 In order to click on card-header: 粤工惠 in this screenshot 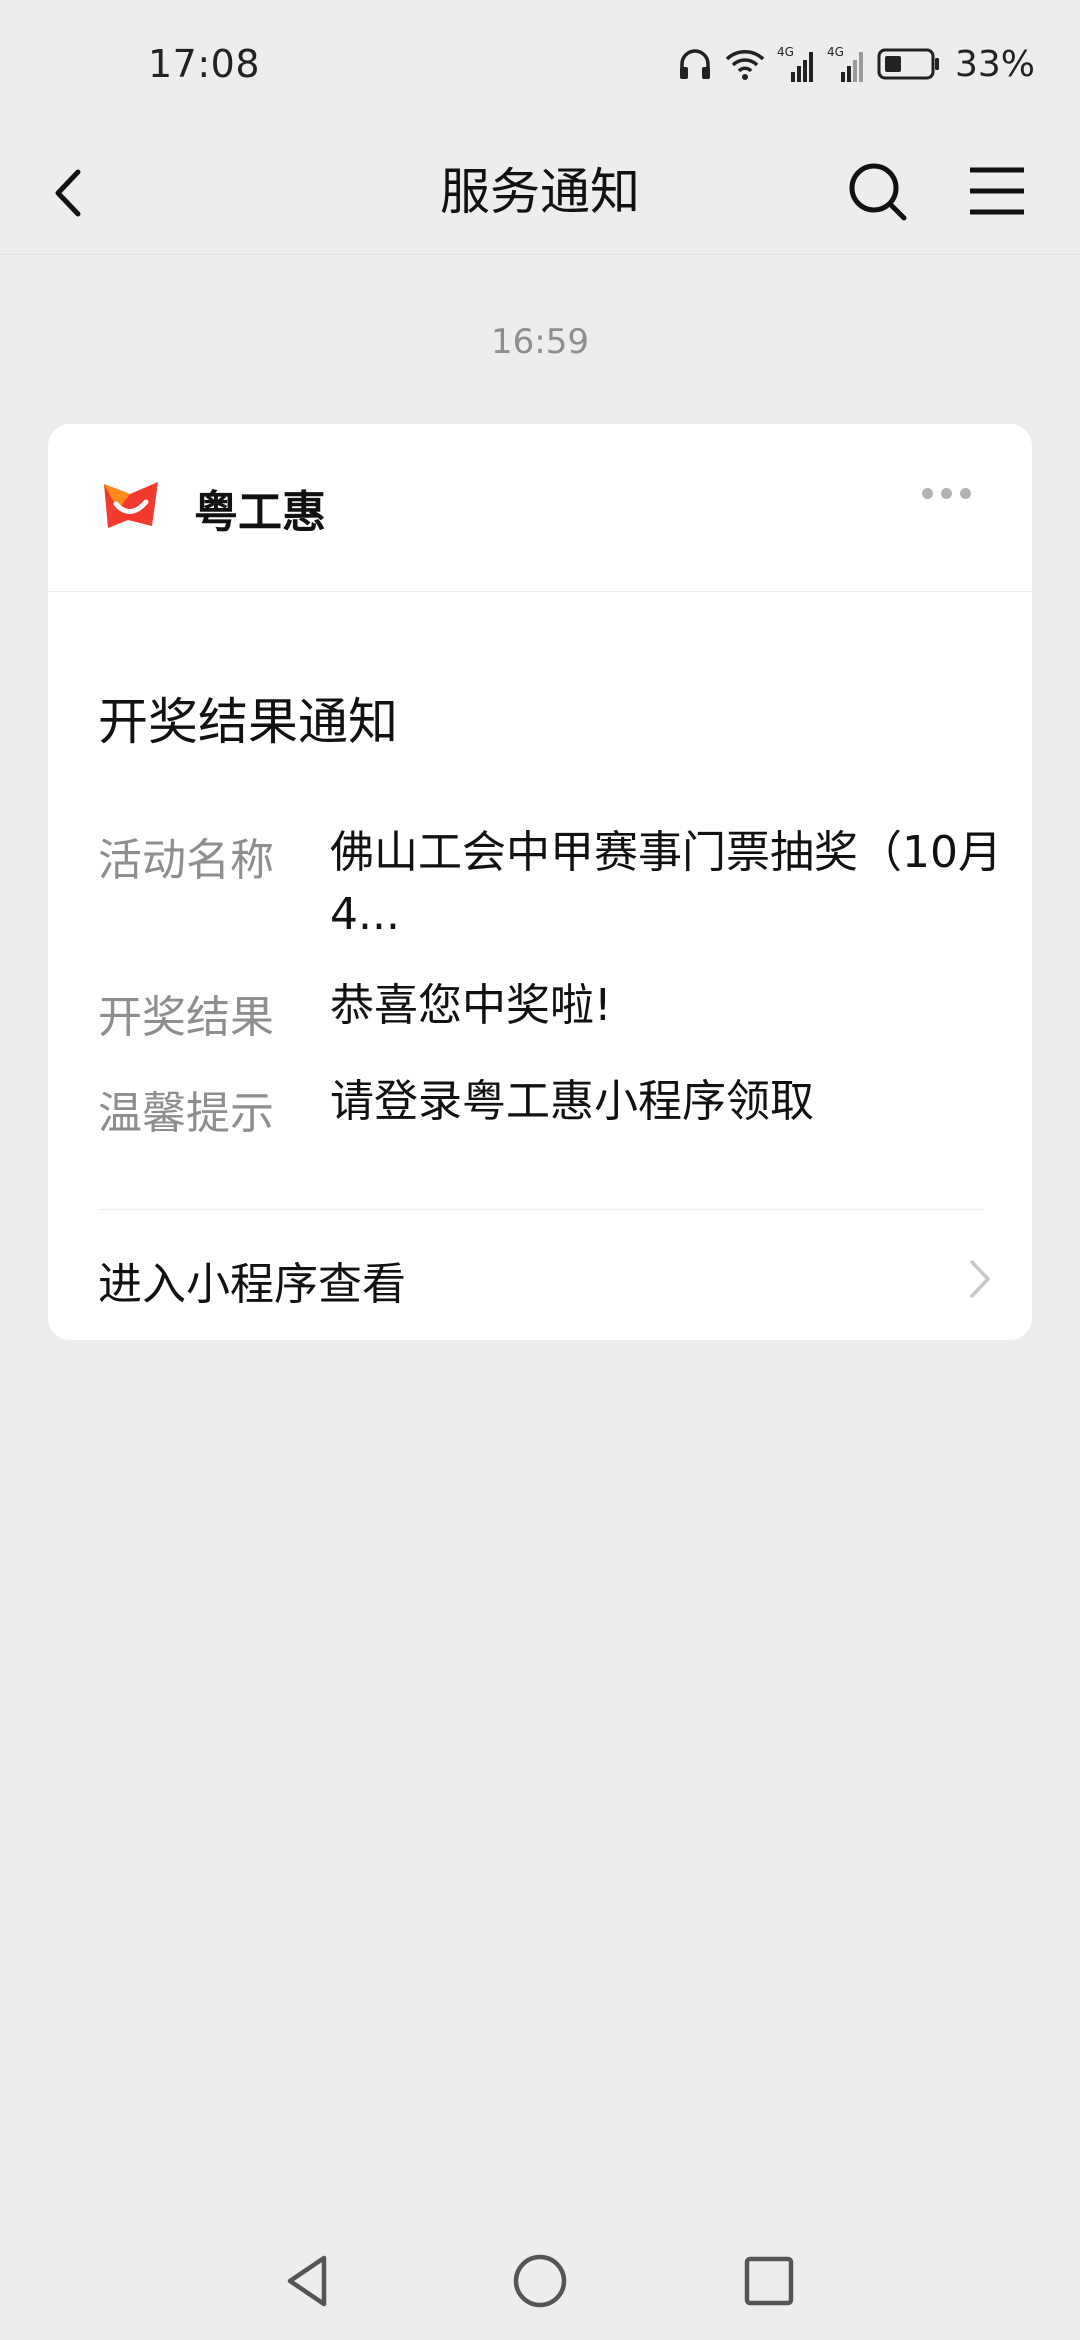, I will do `click(540, 508)`.